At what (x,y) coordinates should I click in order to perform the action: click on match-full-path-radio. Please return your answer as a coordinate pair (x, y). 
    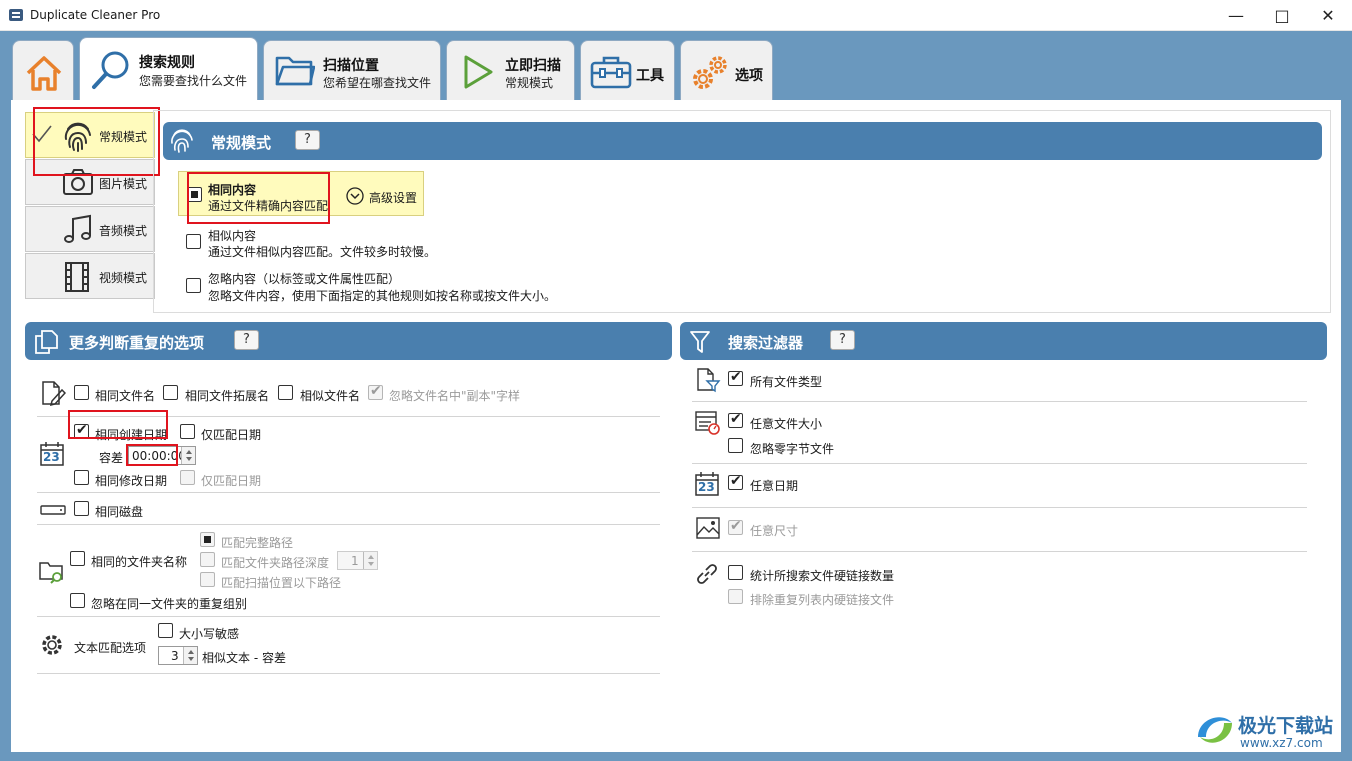
    Looking at the image, I should click on (207, 539).